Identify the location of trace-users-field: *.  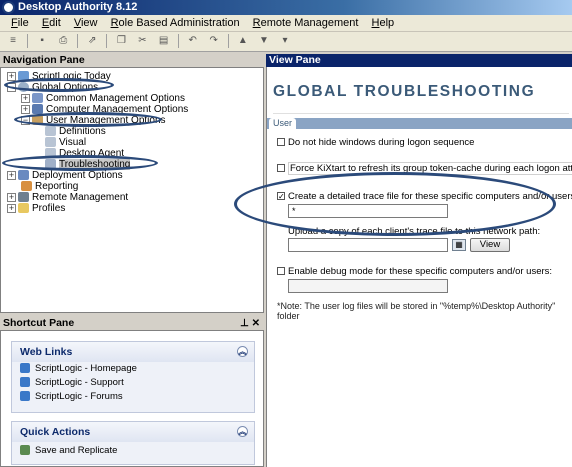
(368, 211).